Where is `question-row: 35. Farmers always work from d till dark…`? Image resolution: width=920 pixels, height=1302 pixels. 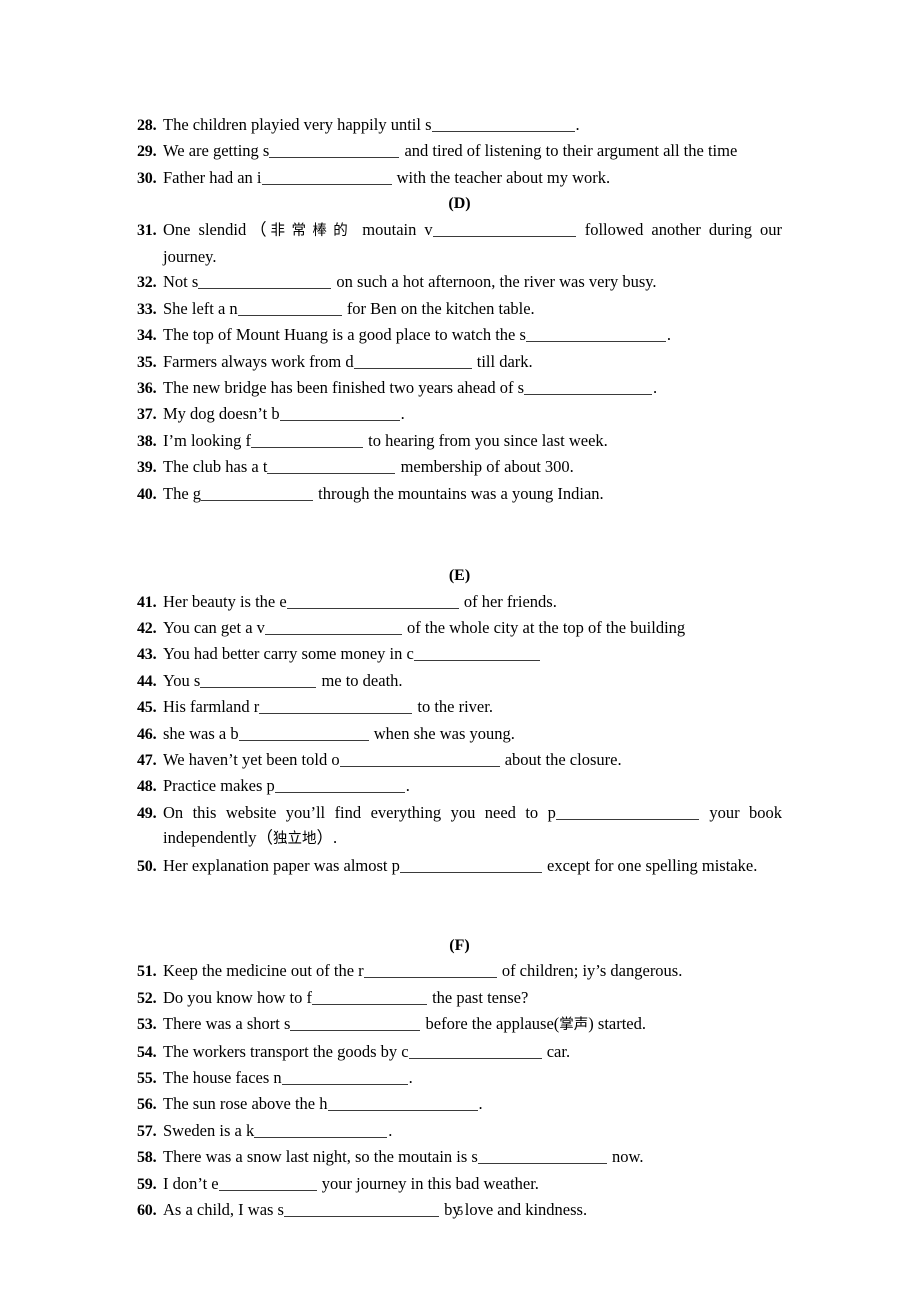 question-row: 35. Farmers always work from d till dark… is located at coordinates (459, 362).